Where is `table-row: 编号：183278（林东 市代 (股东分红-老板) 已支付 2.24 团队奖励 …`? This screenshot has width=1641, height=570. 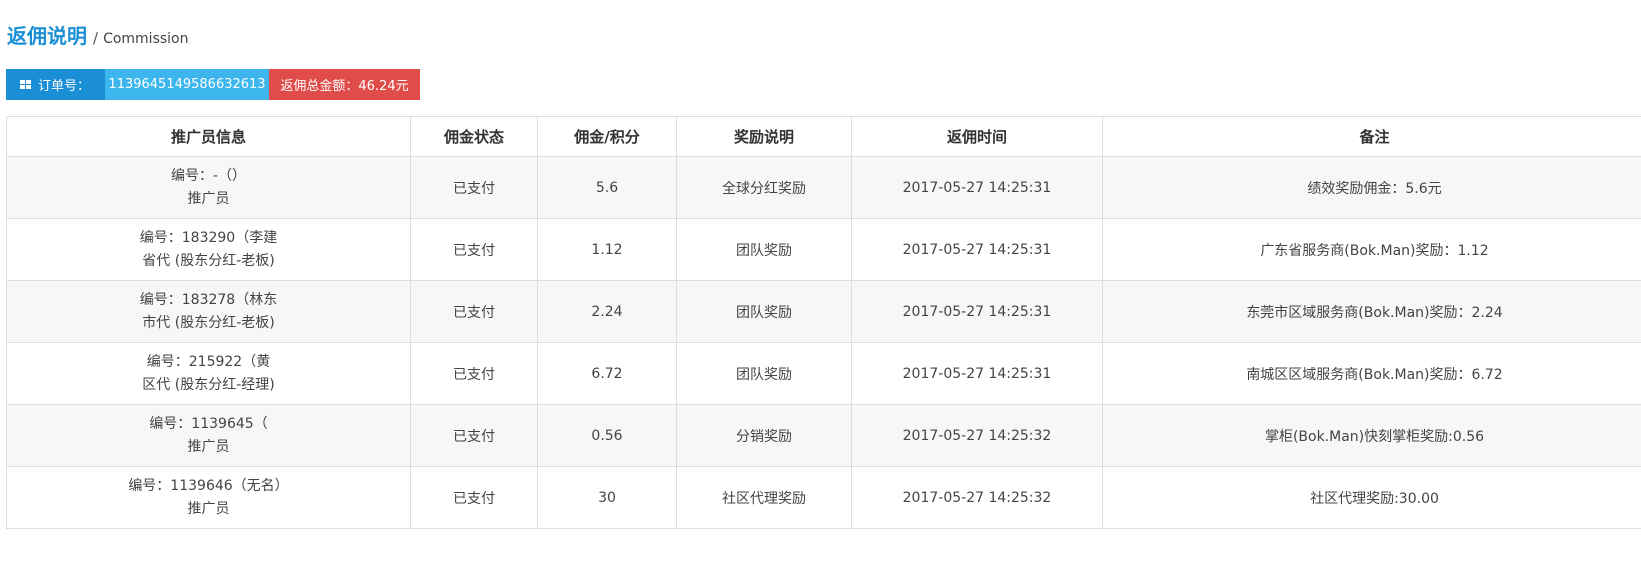 table-row: 编号：183278（林东 市代 (股东分红-老板) 已支付 2.24 团队奖励 … is located at coordinates (823, 311).